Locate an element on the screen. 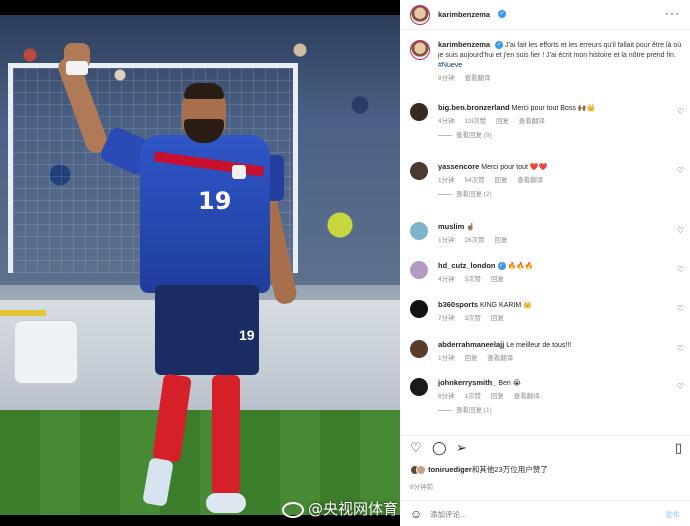 The image size is (690, 526). jersey-stripe is located at coordinates (209, 164).